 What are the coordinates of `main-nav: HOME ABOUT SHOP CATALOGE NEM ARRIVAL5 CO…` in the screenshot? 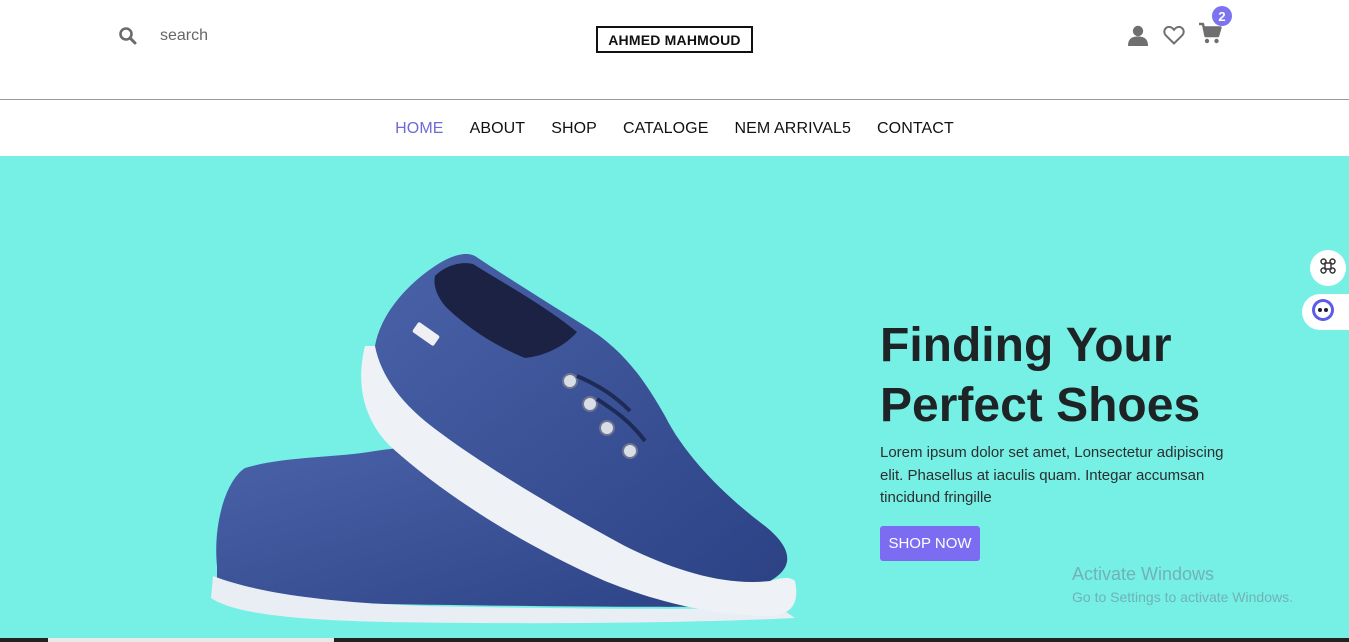 It's located at (674, 128).